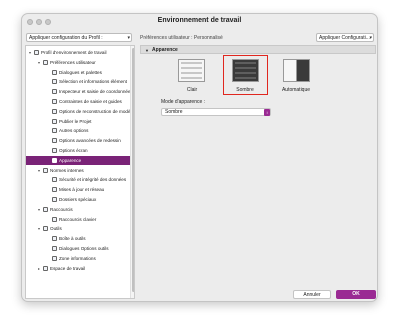 The width and height of the screenshot is (400, 333). Describe the element at coordinates (296, 70) in the screenshot. I see `theme-auto-option` at that location.